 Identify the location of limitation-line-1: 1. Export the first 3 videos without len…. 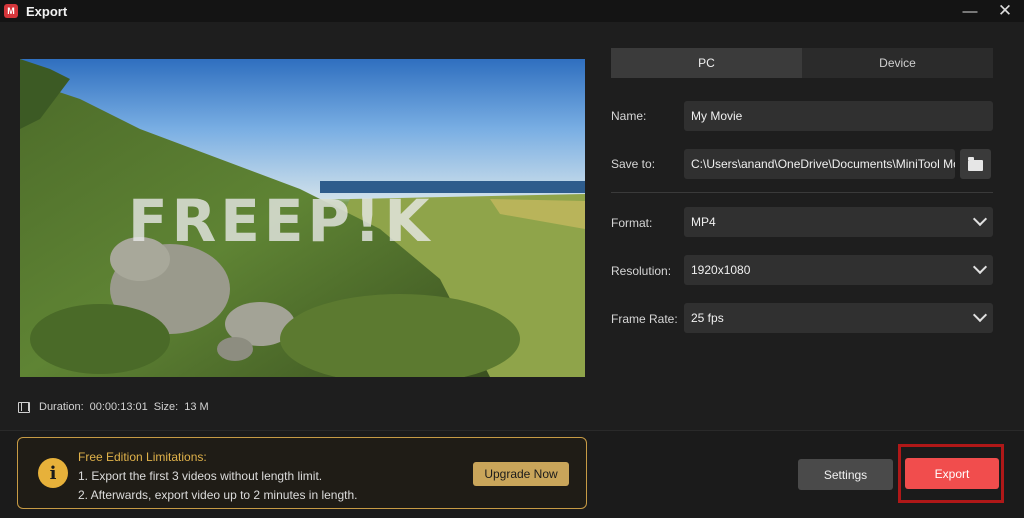
(200, 476).